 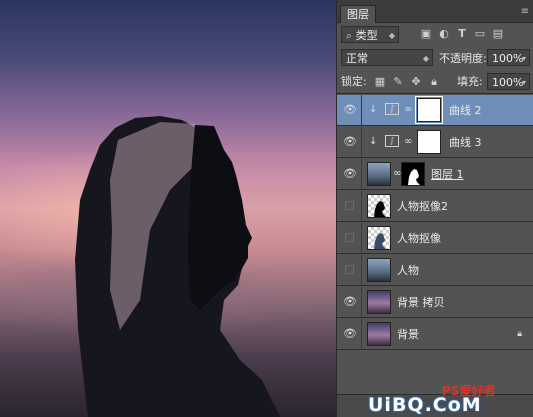 What do you see at coordinates (416, 82) in the screenshot?
I see `lock-position-icon: ✥` at bounding box center [416, 82].